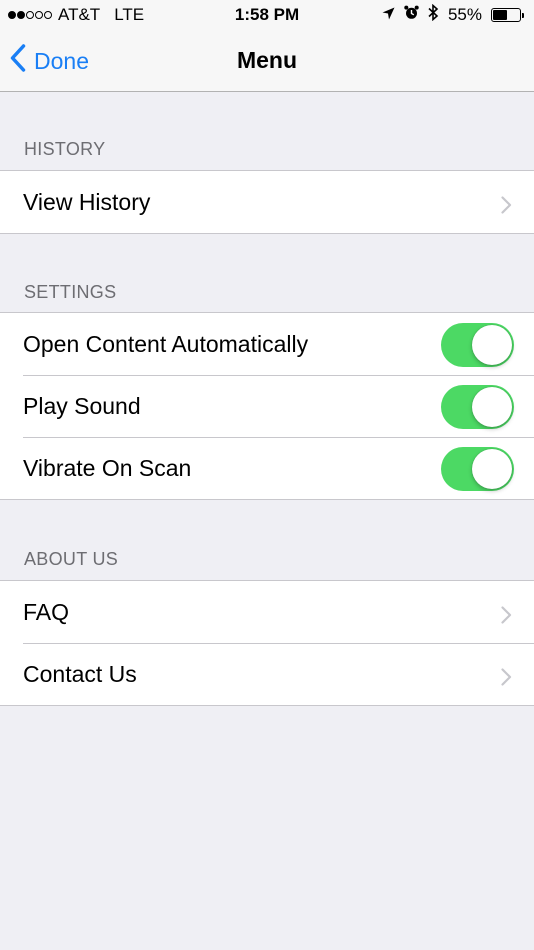  What do you see at coordinates (82, 405) in the screenshot?
I see `play-sound-label: Play Sound` at bounding box center [82, 405].